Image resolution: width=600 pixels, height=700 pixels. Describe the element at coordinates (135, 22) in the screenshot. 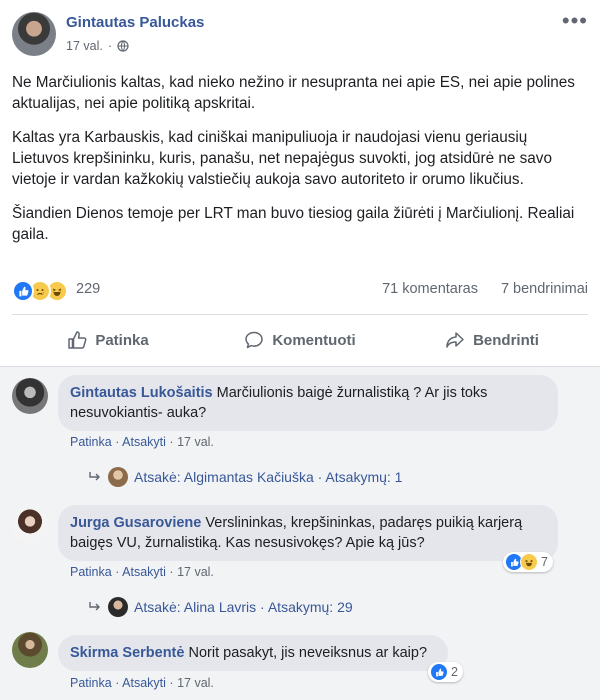

I see `author-name: Gintautas Paluckas` at that location.